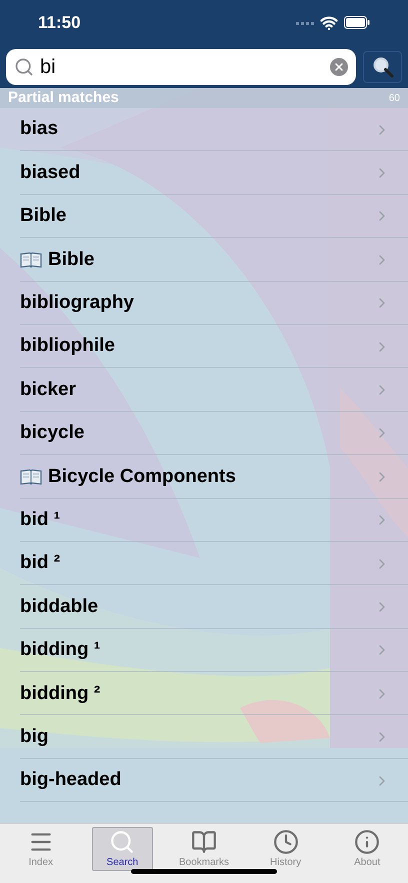 The height and width of the screenshot is (883, 408). I want to click on result-row: bid ¹, so click(204, 520).